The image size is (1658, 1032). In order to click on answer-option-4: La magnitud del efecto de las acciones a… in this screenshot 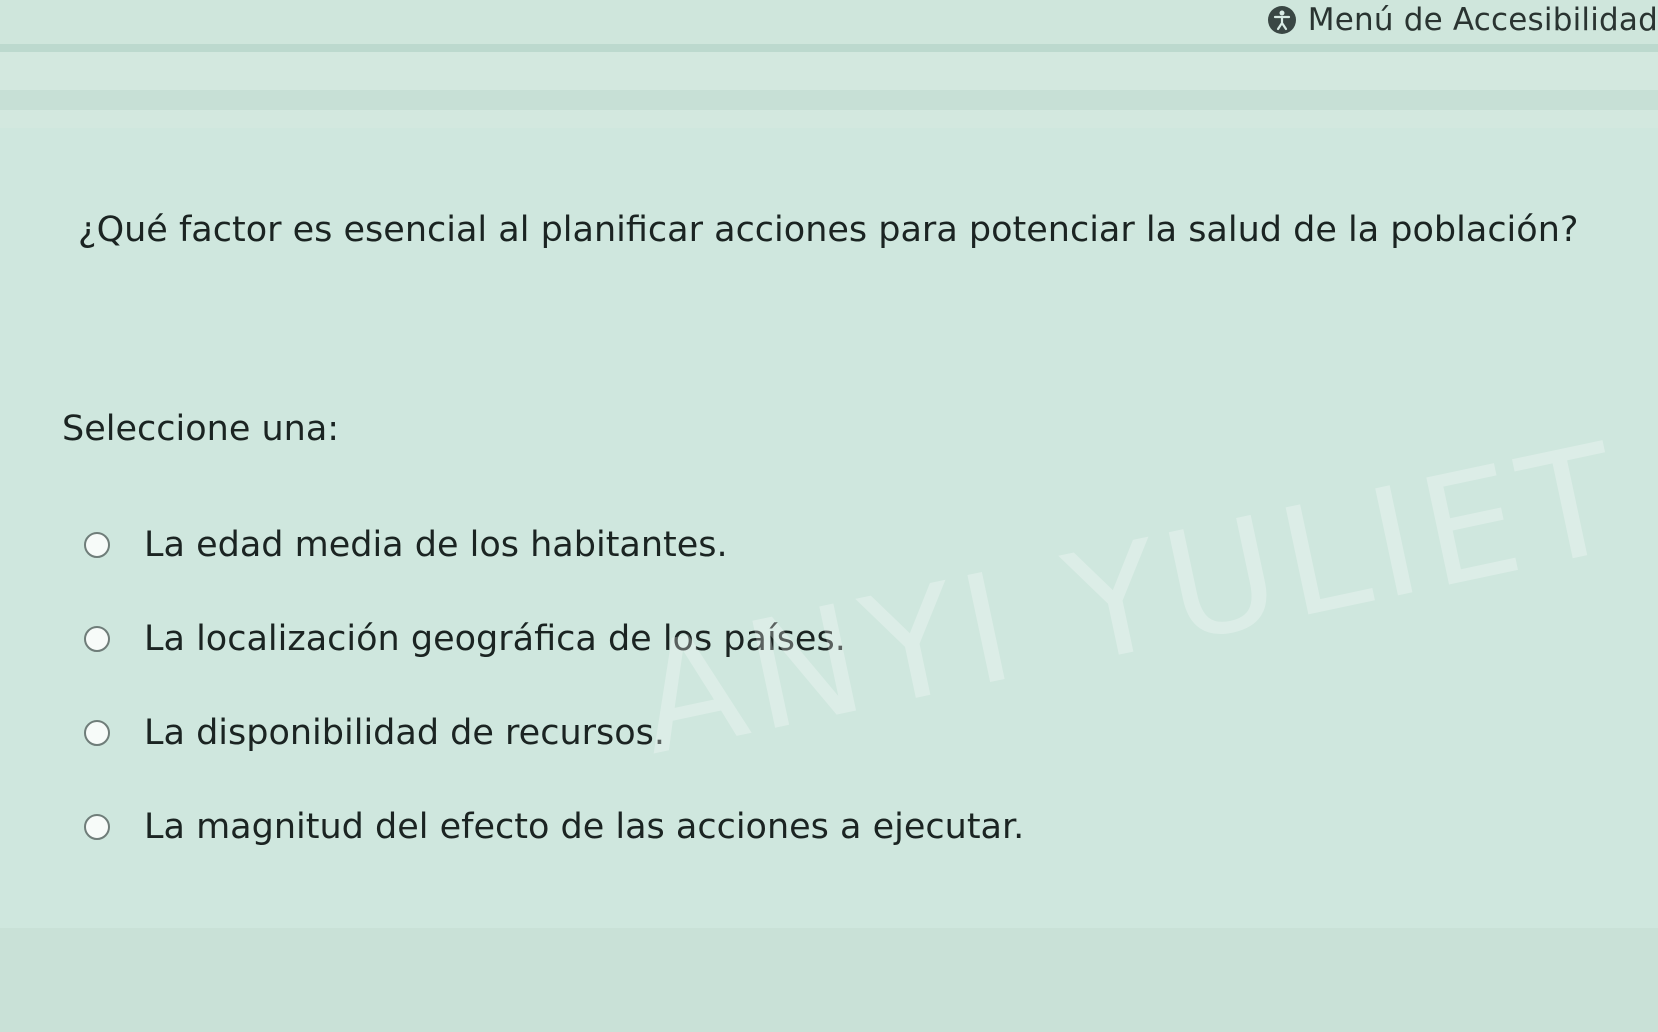, I will do `click(546, 827)`.